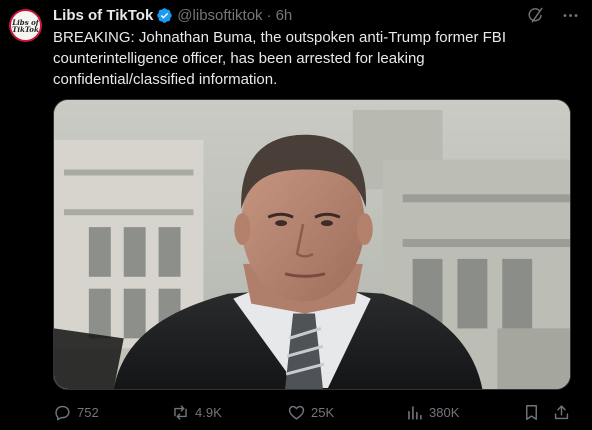 Image resolution: width=592 pixels, height=430 pixels. Describe the element at coordinates (553, 15) in the screenshot. I see `top-actions` at that location.